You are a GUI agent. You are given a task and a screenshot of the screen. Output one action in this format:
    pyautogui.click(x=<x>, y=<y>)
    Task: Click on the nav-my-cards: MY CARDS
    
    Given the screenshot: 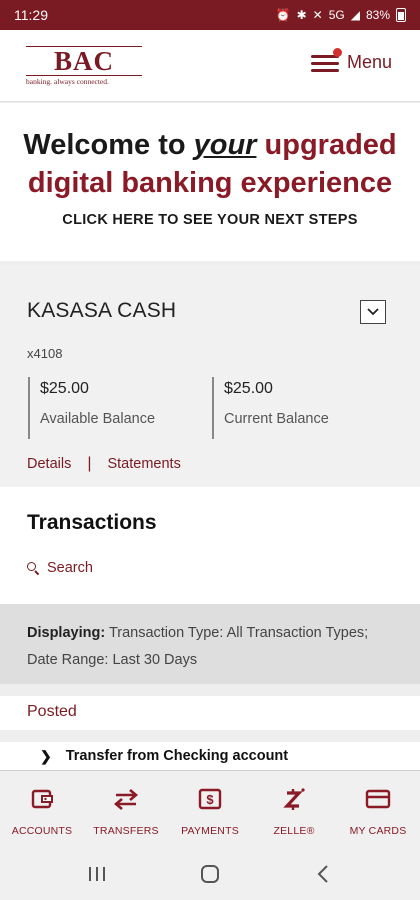 What is the action you would take?
    pyautogui.click(x=378, y=809)
    